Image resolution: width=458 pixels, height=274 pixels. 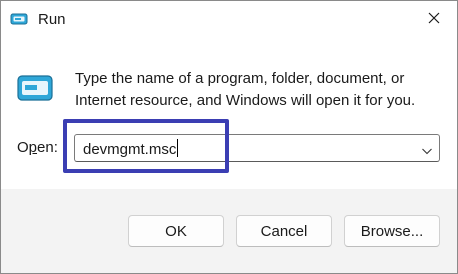 What do you see at coordinates (229, 20) in the screenshot?
I see `title-bar: Run` at bounding box center [229, 20].